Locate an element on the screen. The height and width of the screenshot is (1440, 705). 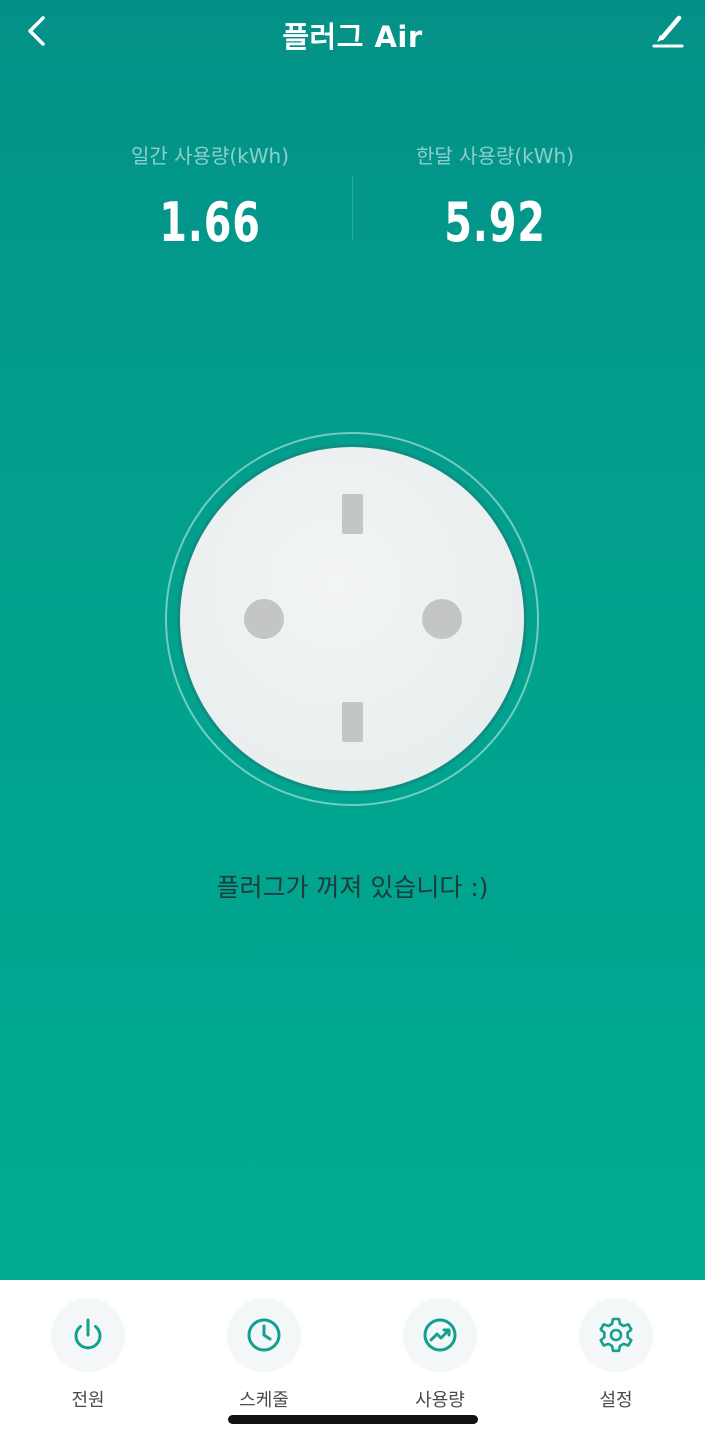
tab-power: 전원 is located at coordinates (88, 1355).